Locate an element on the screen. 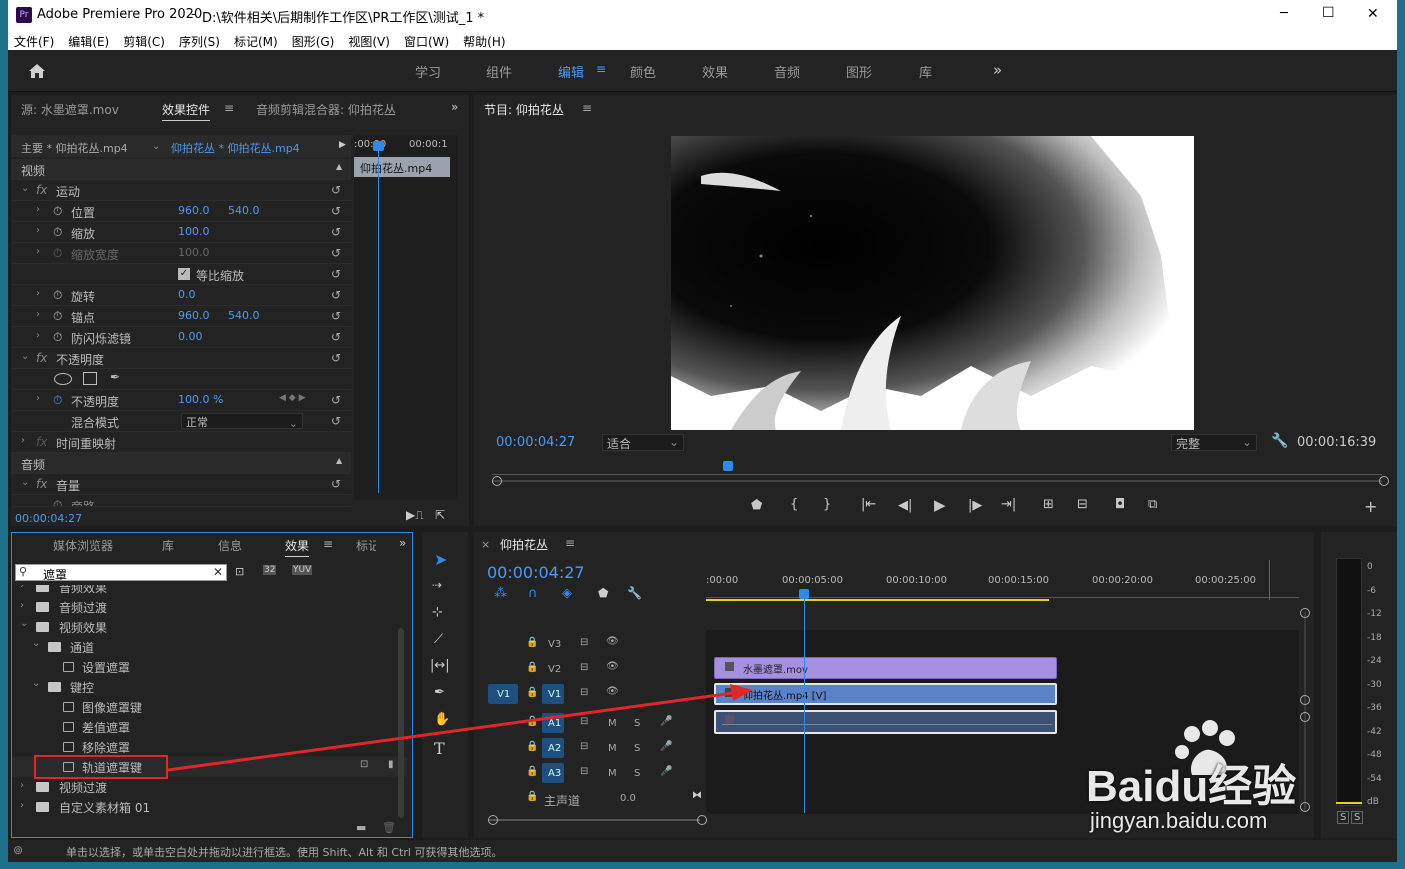 The image size is (1405, 869). playhead-line is located at coordinates (804, 704).